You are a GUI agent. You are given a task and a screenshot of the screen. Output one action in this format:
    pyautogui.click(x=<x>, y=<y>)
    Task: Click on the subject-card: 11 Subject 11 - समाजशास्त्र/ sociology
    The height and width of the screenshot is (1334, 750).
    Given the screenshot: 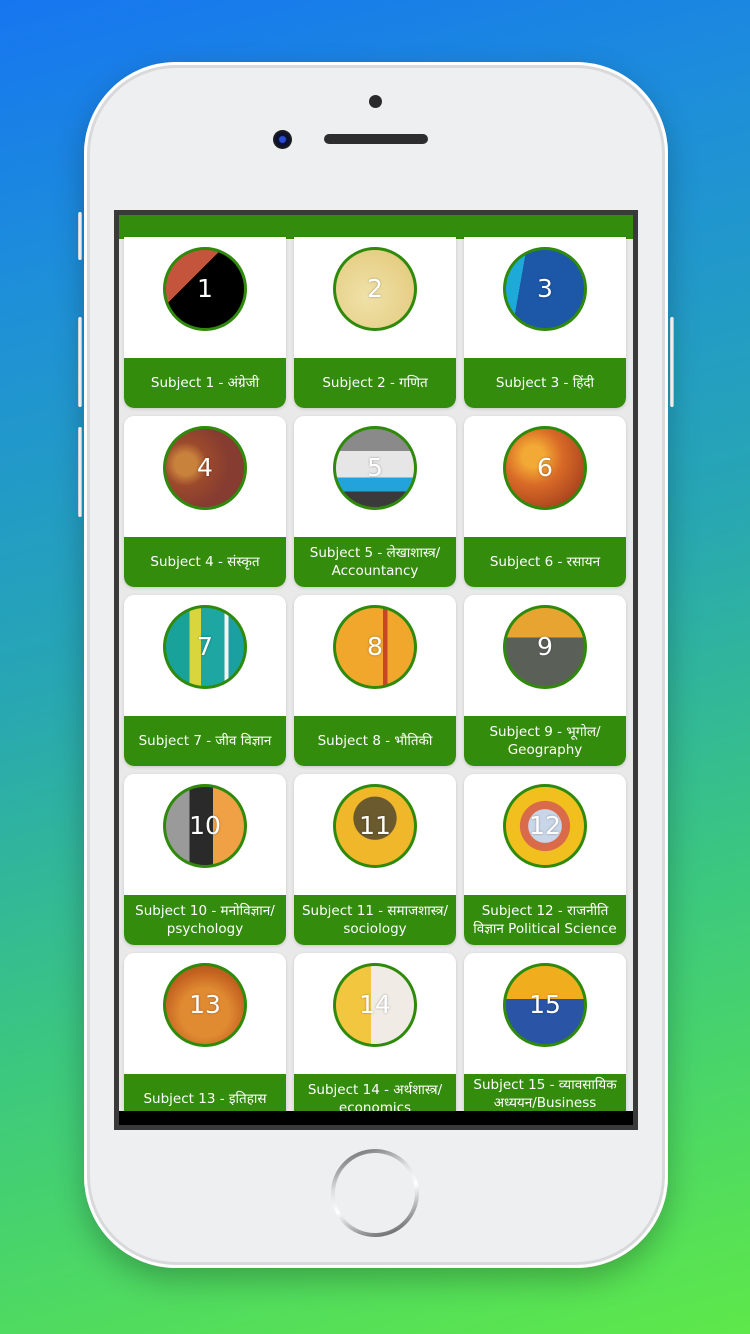 What is the action you would take?
    pyautogui.click(x=375, y=859)
    